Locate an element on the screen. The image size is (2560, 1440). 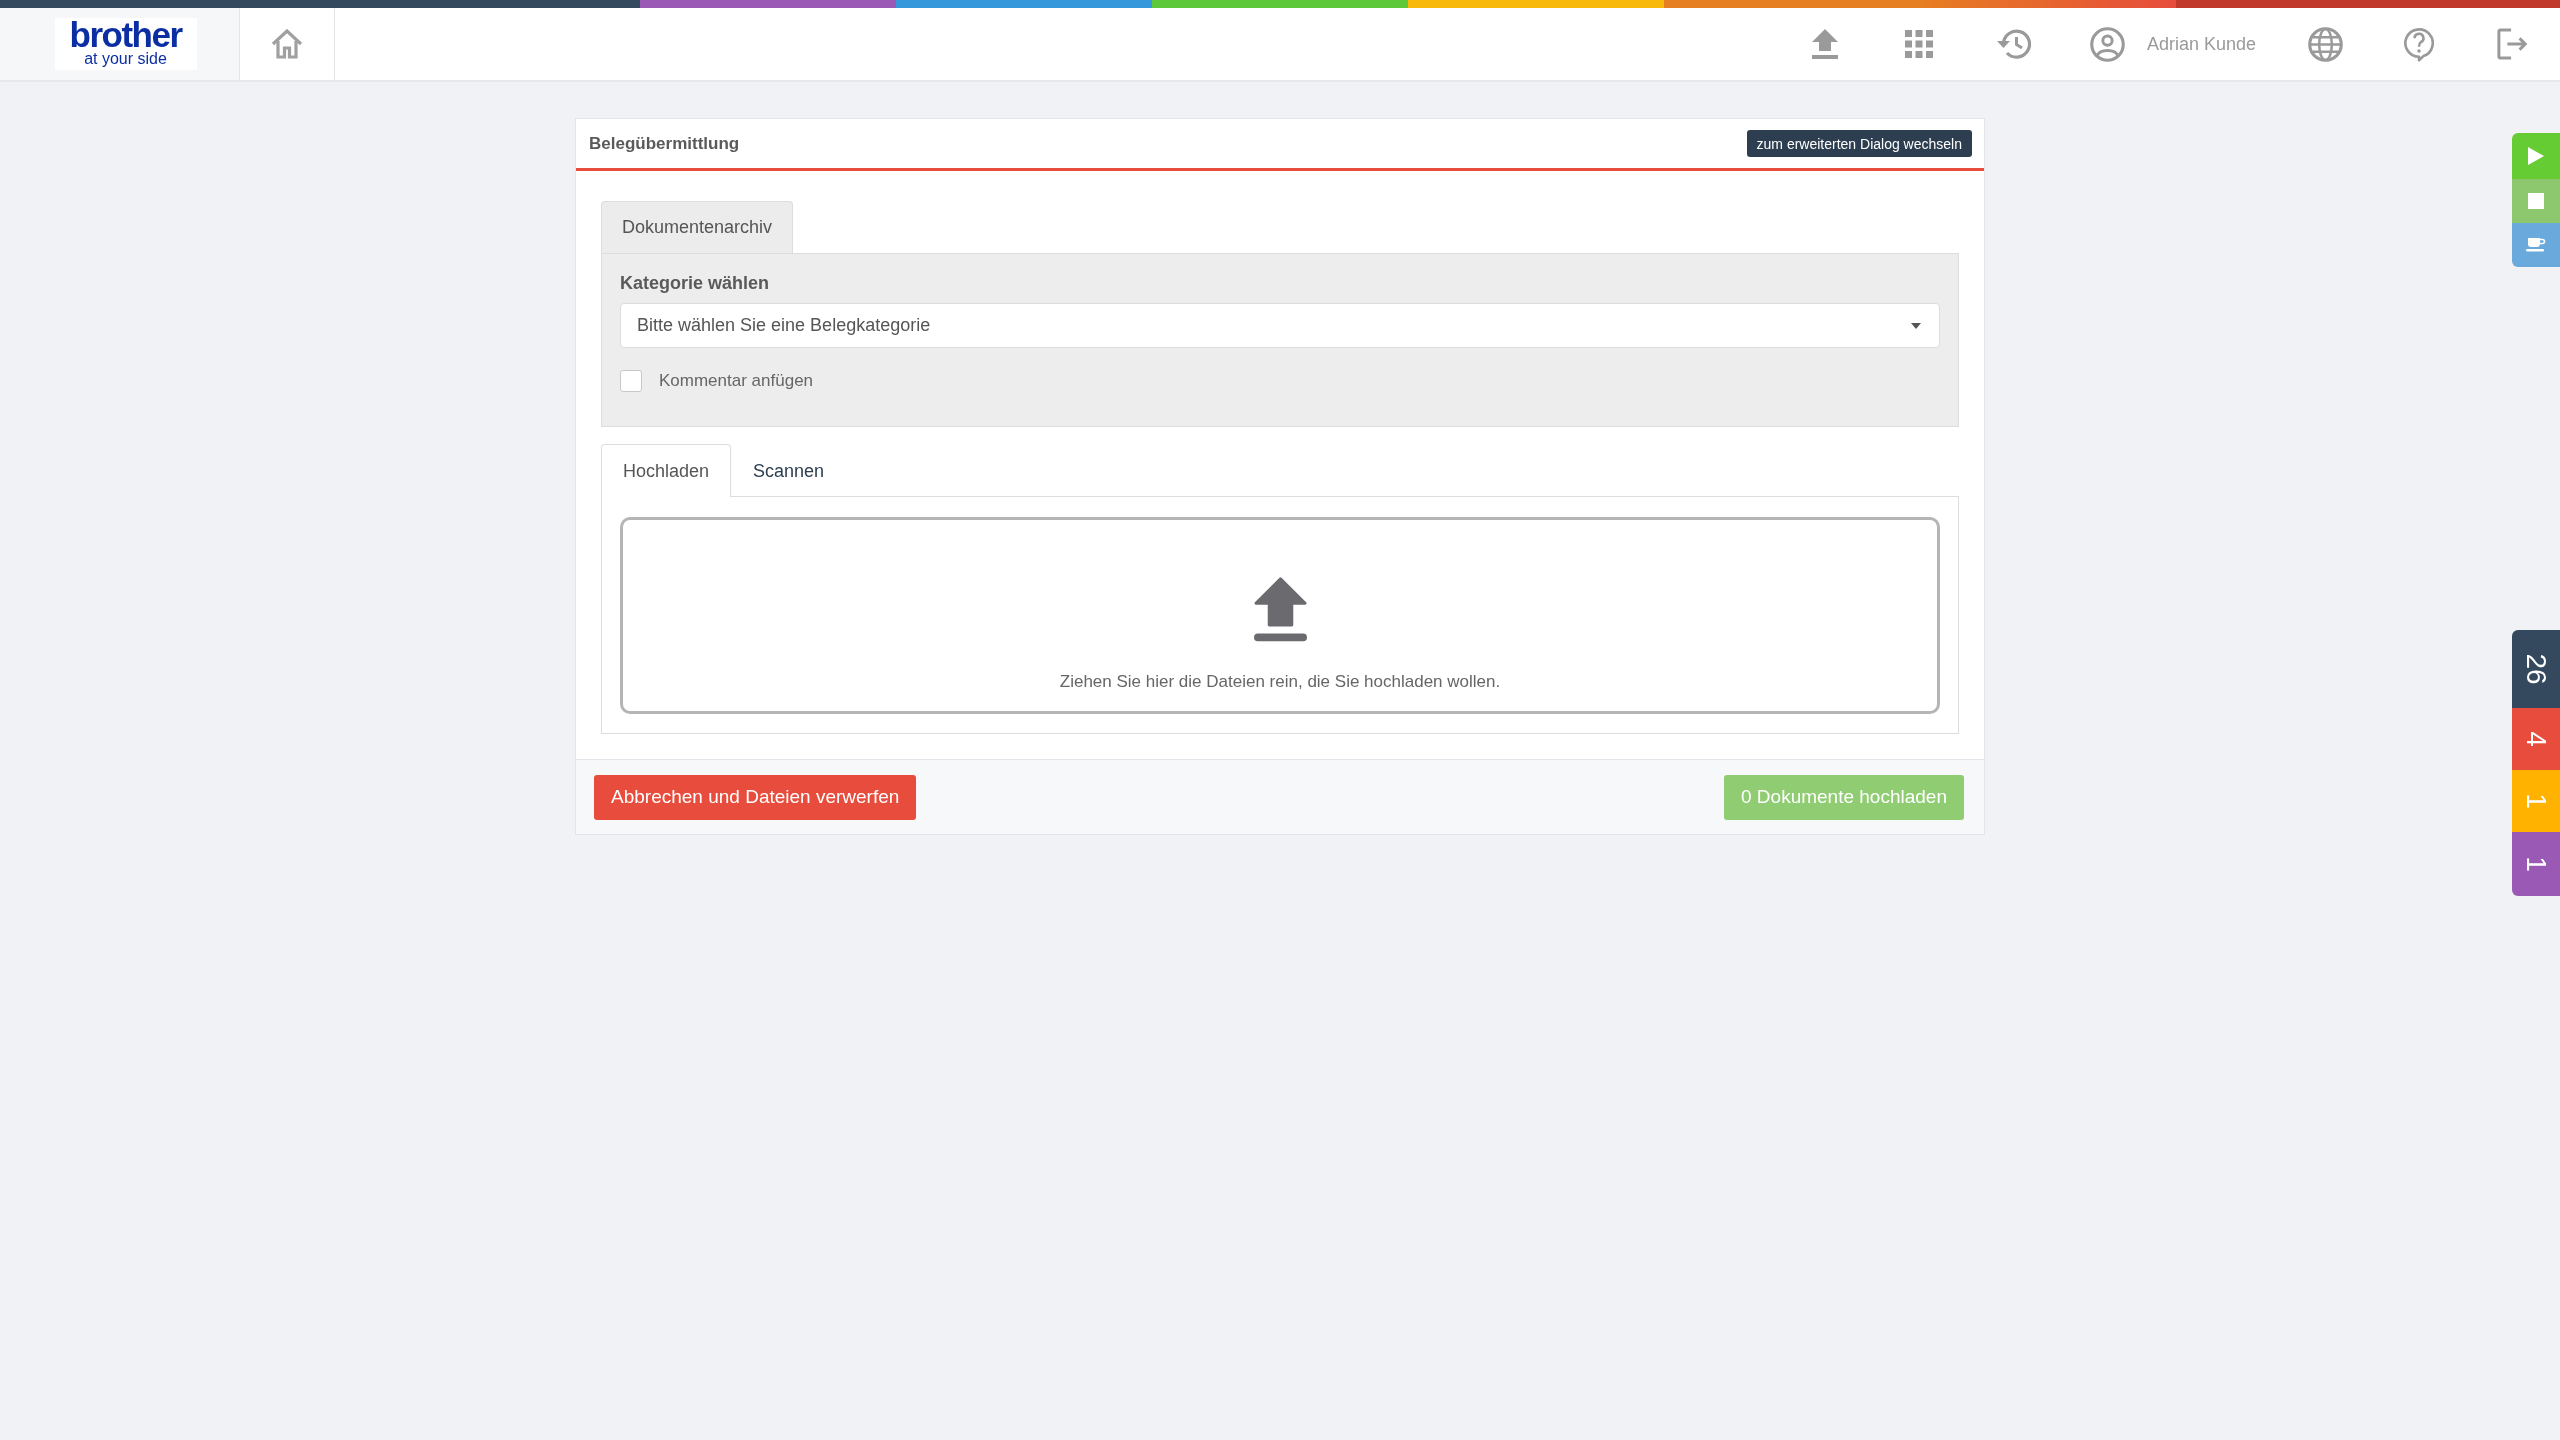
play-button is located at coordinates (2536, 156).